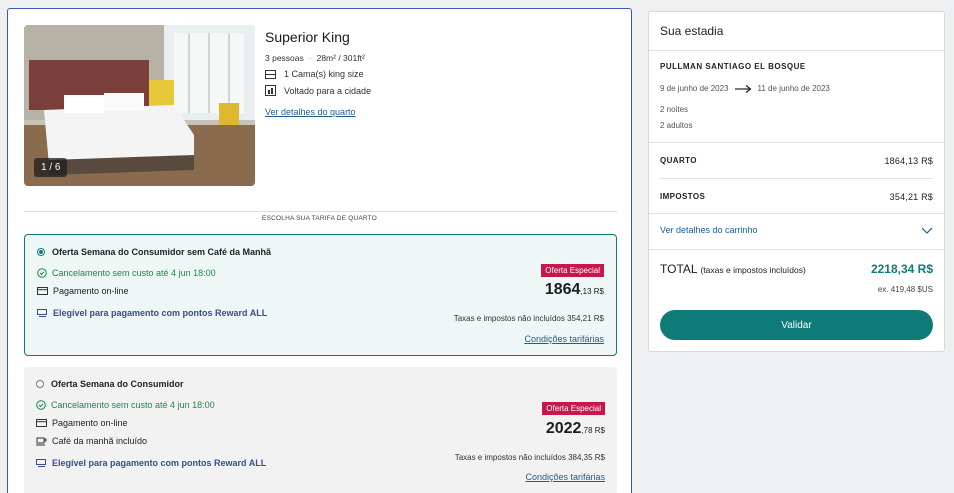 The height and width of the screenshot is (493, 954). What do you see at coordinates (679, 269) in the screenshot?
I see `total-label: TOTAL` at bounding box center [679, 269].